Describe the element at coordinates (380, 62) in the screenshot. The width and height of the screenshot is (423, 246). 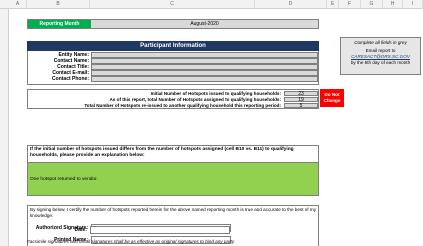
I see `instructions-deadline: by the 5th day of each month` at that location.